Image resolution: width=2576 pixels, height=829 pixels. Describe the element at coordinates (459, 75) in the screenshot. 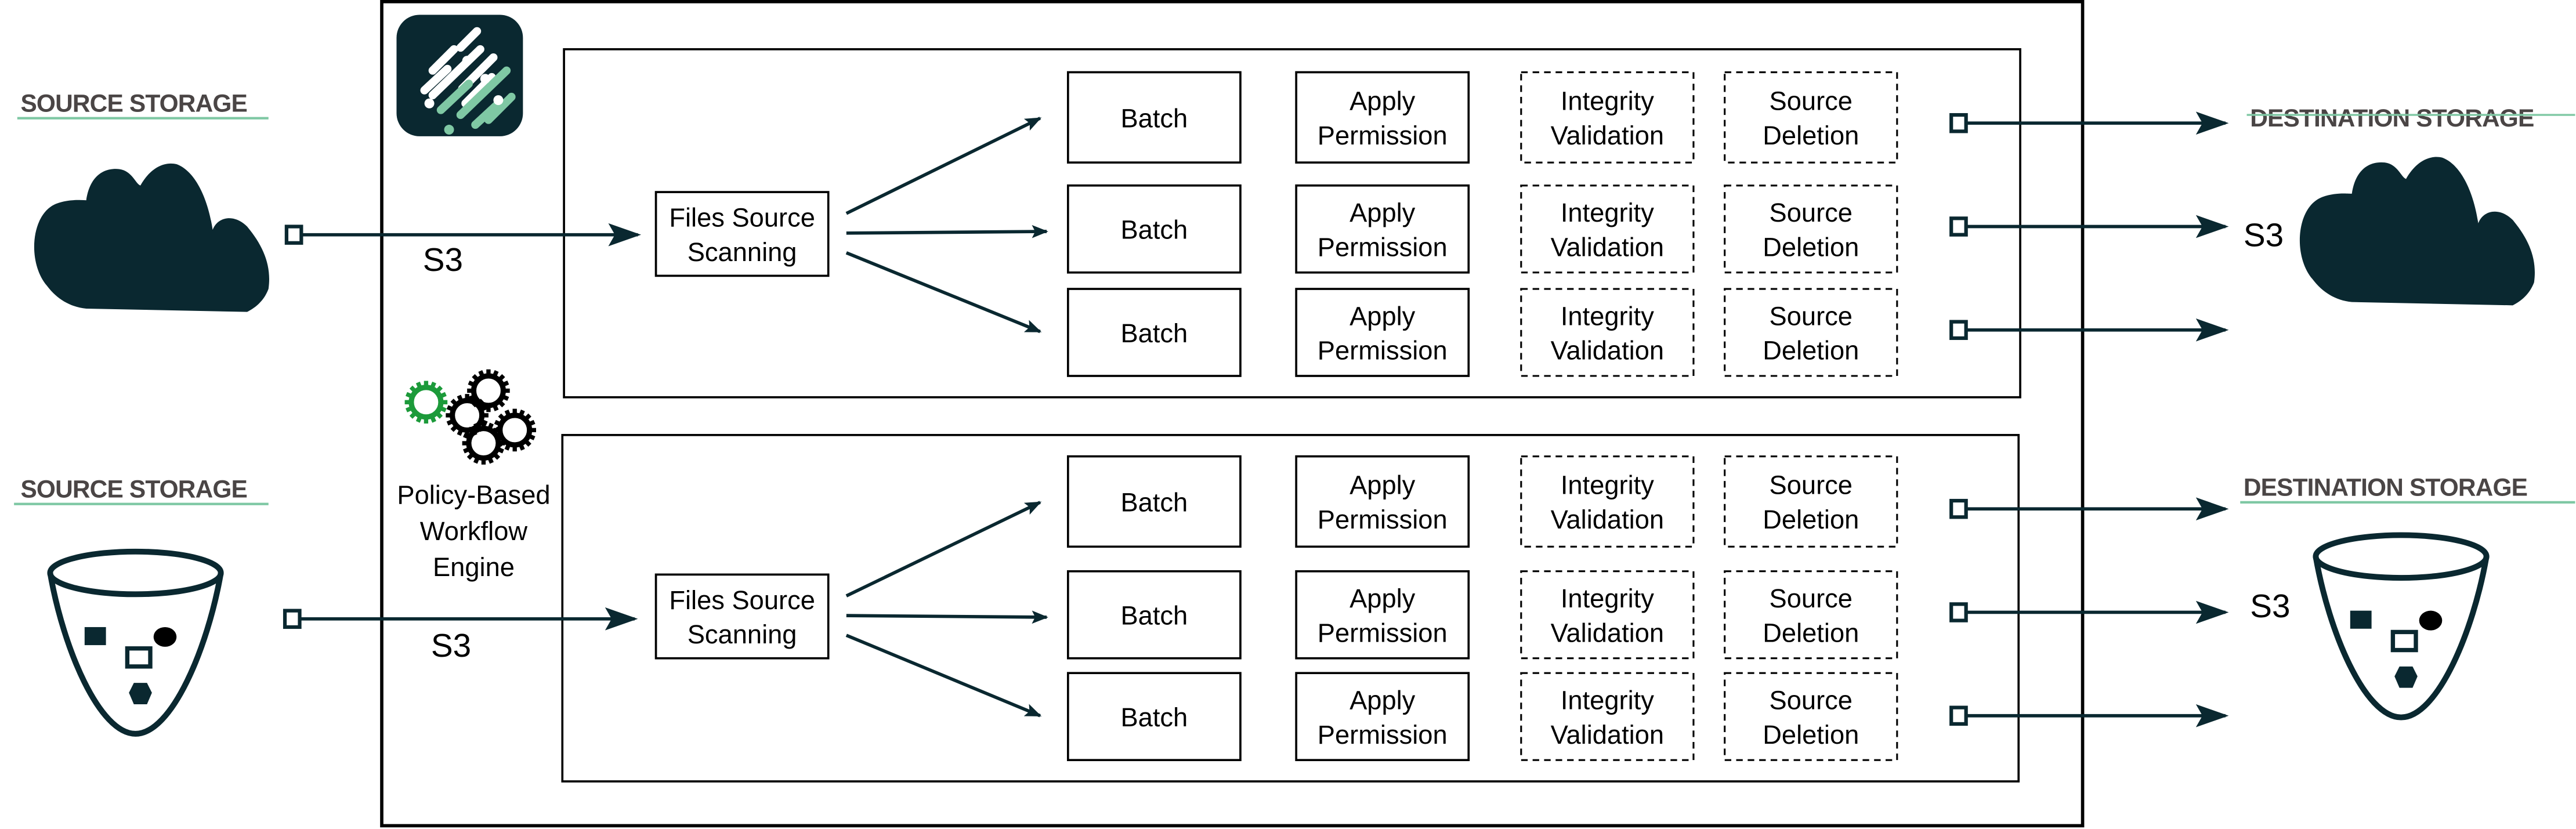

I see `logo-icon` at that location.